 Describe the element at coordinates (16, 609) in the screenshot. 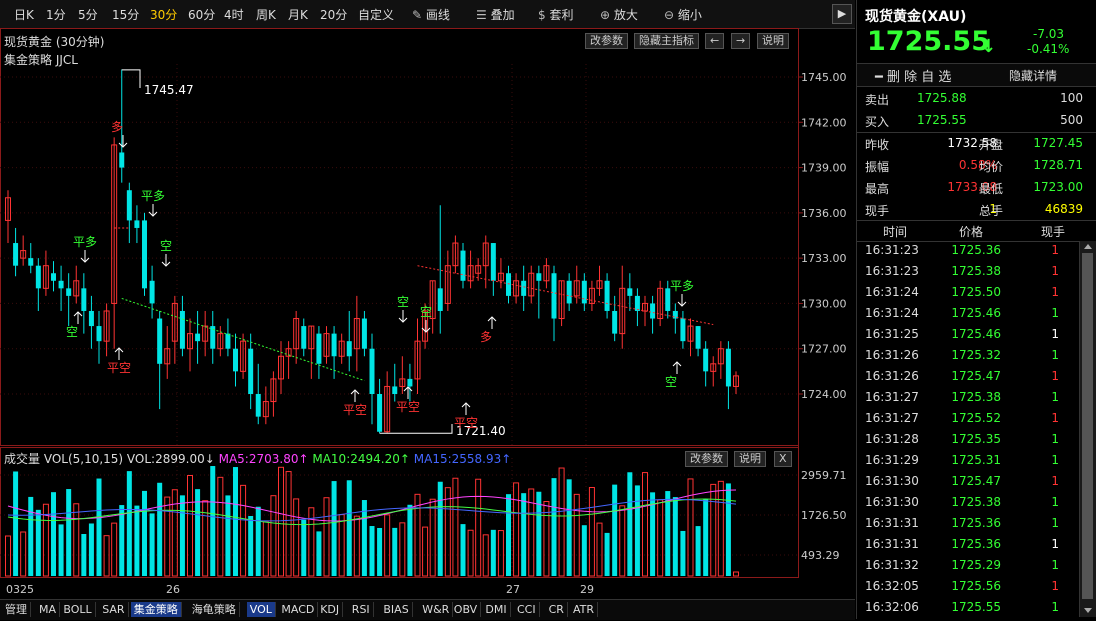

I see `indicator-tab-0: 管理` at that location.